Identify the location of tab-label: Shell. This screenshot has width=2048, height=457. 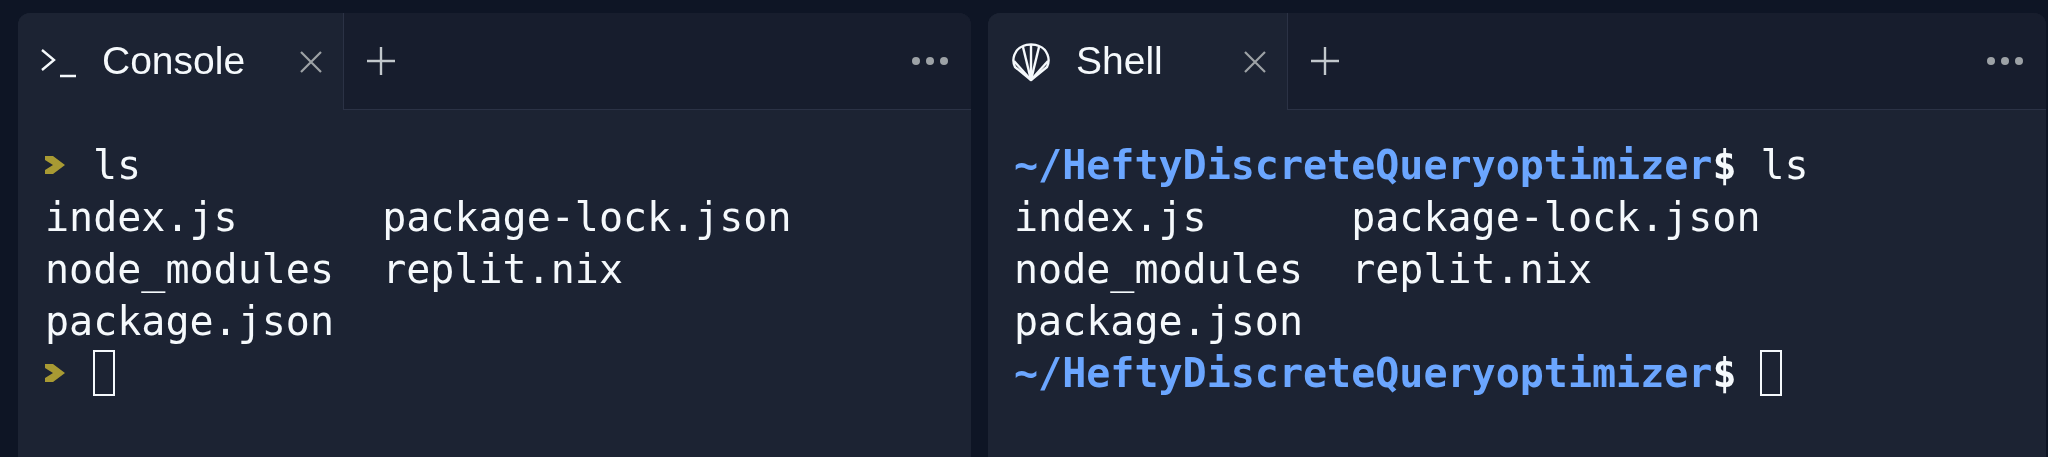
(1120, 61).